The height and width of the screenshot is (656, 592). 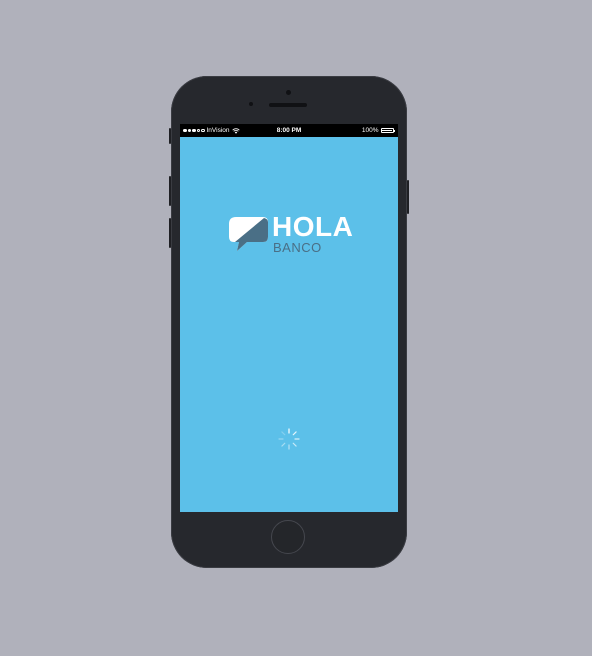 What do you see at coordinates (370, 130) in the screenshot?
I see `battery-percent: 100%` at bounding box center [370, 130].